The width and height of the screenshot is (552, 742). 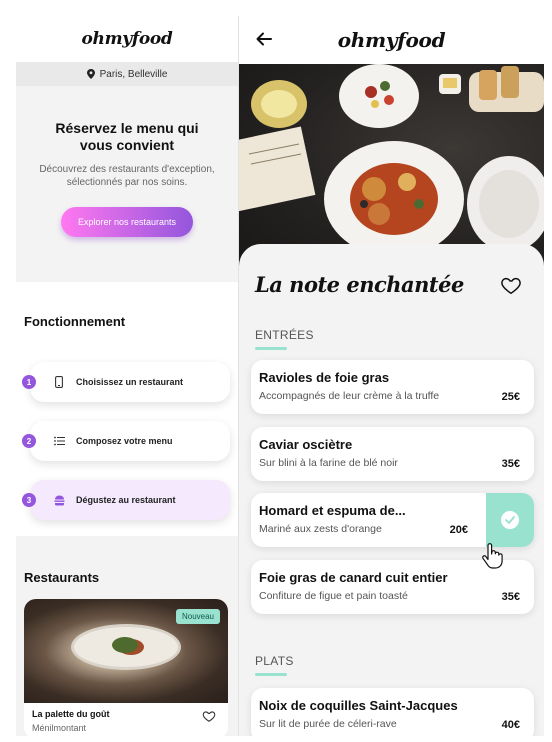 I want to click on dish-description: Sur blini à la farine de blé noir, so click(x=328, y=463).